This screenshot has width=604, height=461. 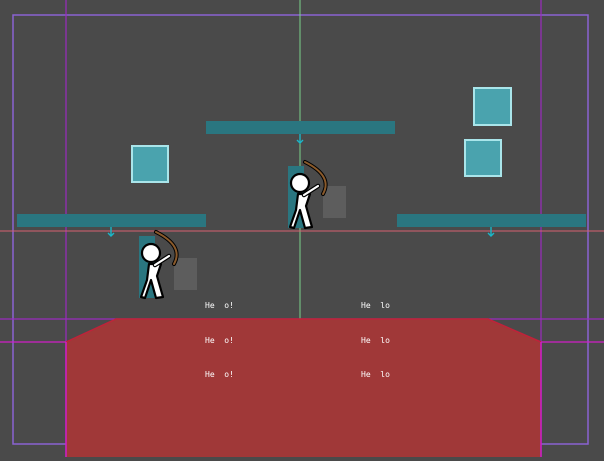 I want to click on player-archer-left, so click(x=168, y=265).